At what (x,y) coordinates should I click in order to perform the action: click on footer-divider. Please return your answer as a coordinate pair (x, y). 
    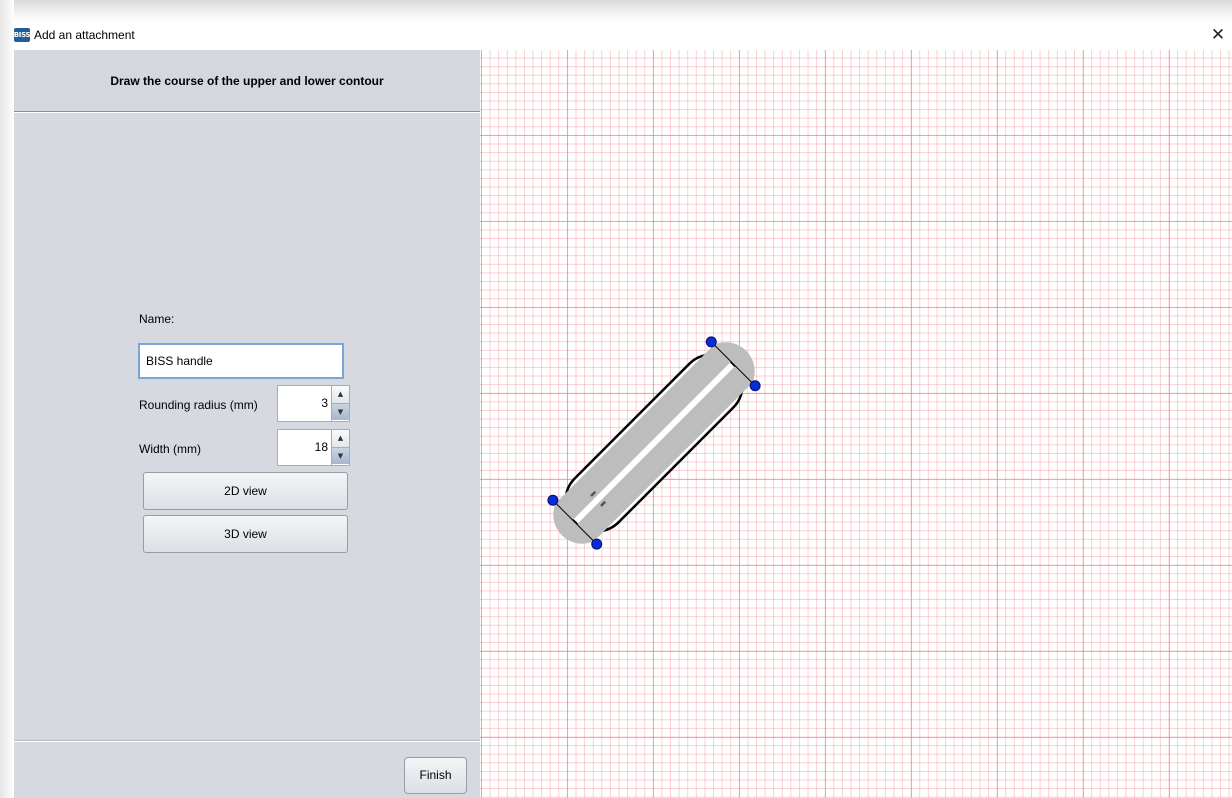
    Looking at the image, I should click on (247, 741).